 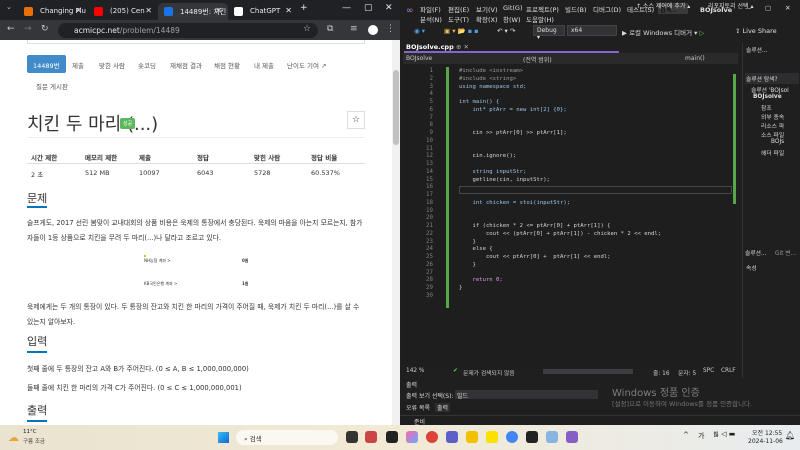 I want to click on menu-item: 빌드(B), so click(x=576, y=9).